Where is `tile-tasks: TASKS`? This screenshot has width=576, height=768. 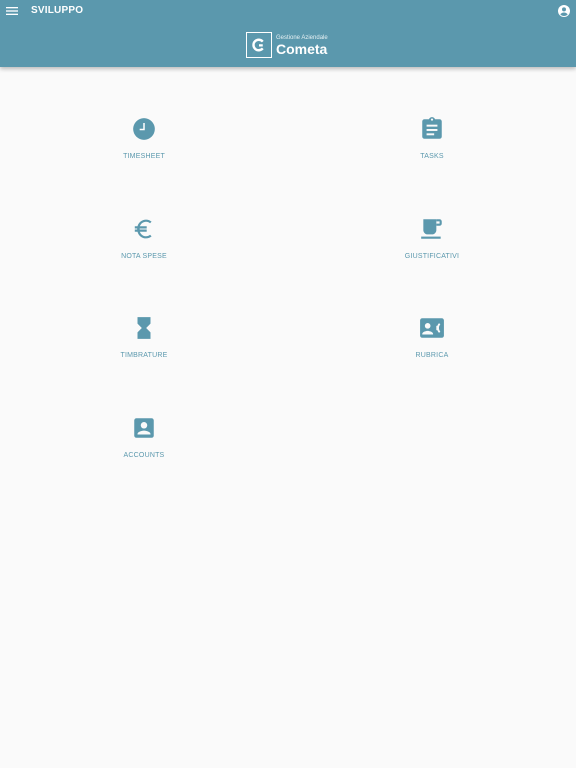 tile-tasks: TASKS is located at coordinates (432, 151).